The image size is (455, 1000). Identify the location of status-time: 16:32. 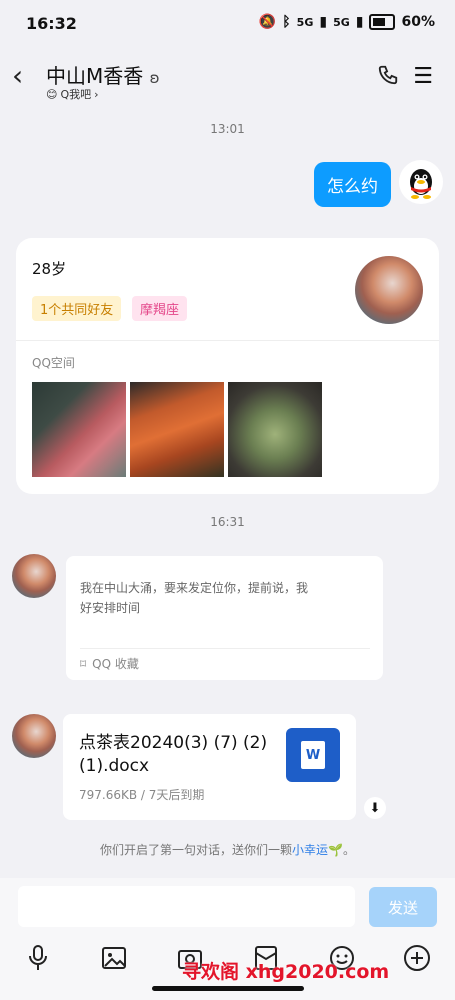
(51, 23).